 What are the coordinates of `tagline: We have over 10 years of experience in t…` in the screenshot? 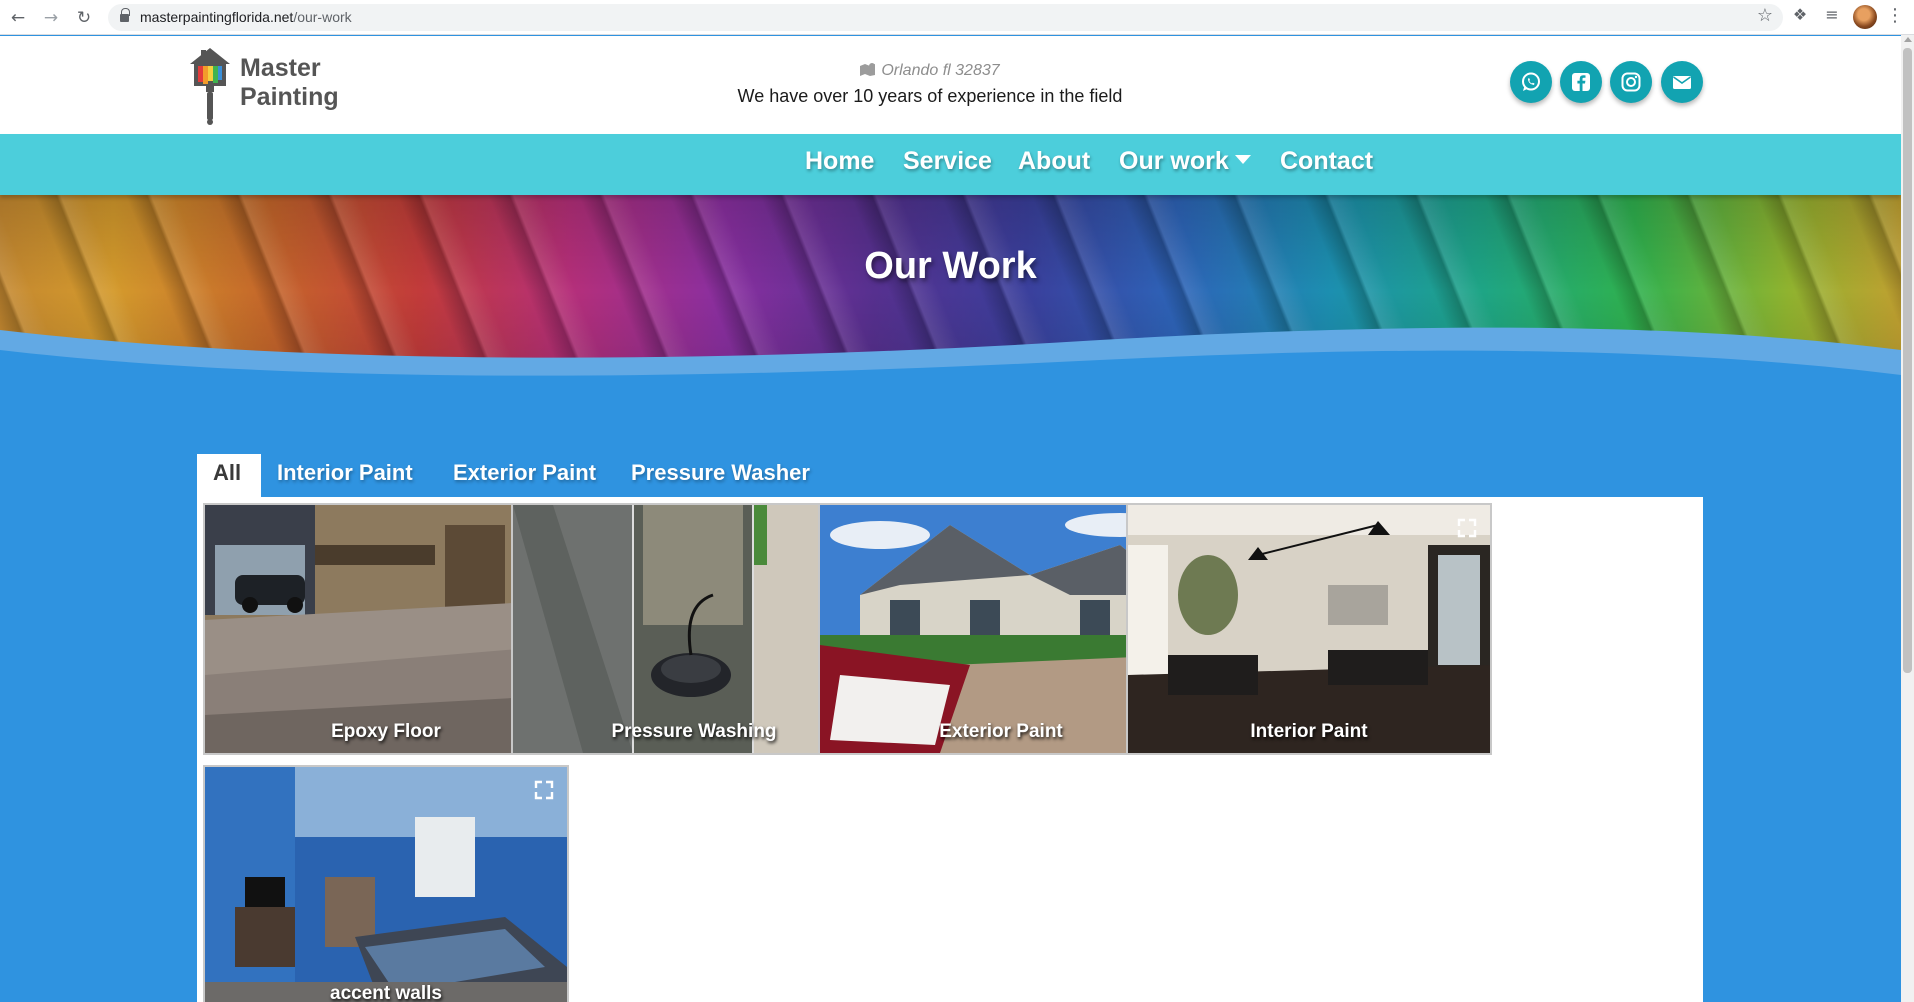 It's located at (930, 96).